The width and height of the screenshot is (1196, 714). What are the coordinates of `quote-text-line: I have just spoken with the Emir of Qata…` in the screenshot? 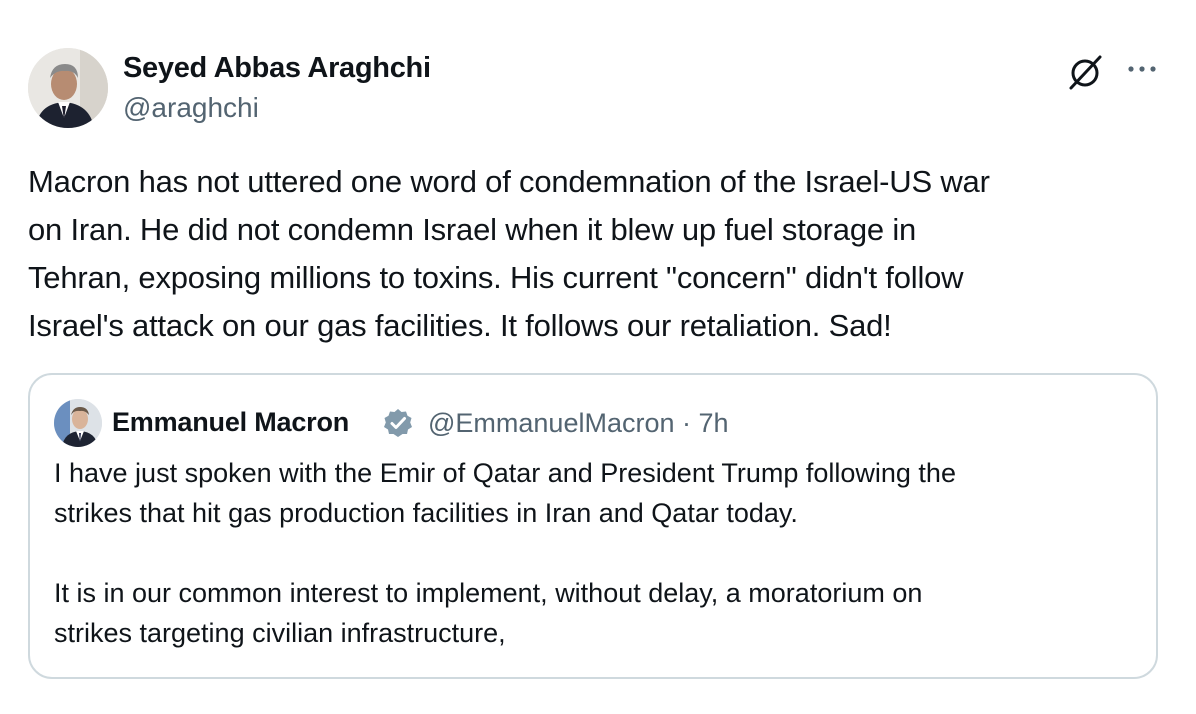 It's located at (505, 473).